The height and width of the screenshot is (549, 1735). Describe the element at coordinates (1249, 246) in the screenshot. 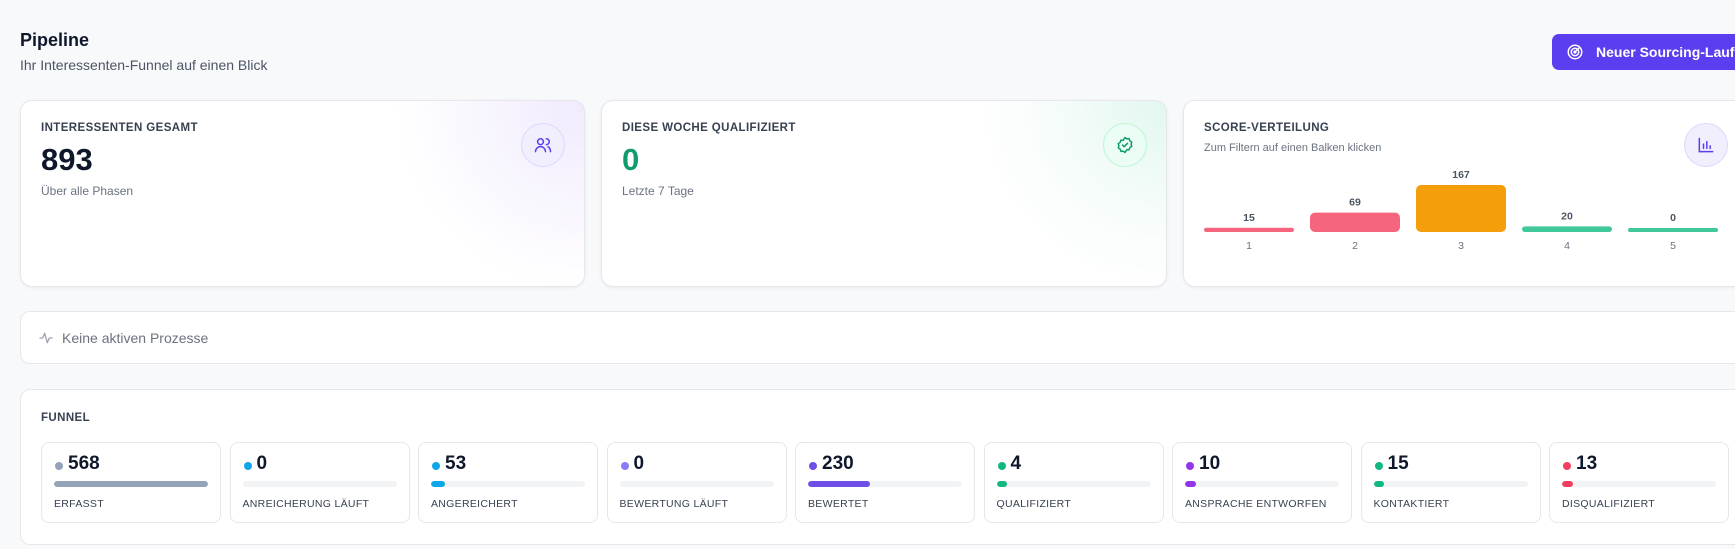

I see `score-bar-category: 1` at that location.